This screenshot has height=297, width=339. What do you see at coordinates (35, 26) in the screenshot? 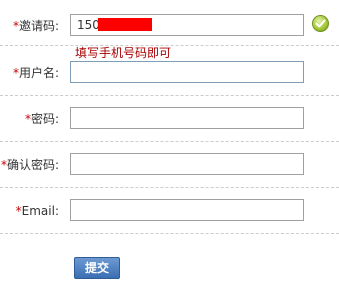
I see `invite-code-label: *邀请码:` at bounding box center [35, 26].